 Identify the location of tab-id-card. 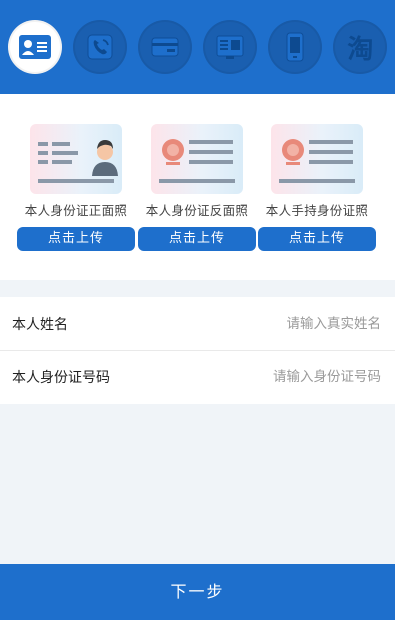
(34, 47).